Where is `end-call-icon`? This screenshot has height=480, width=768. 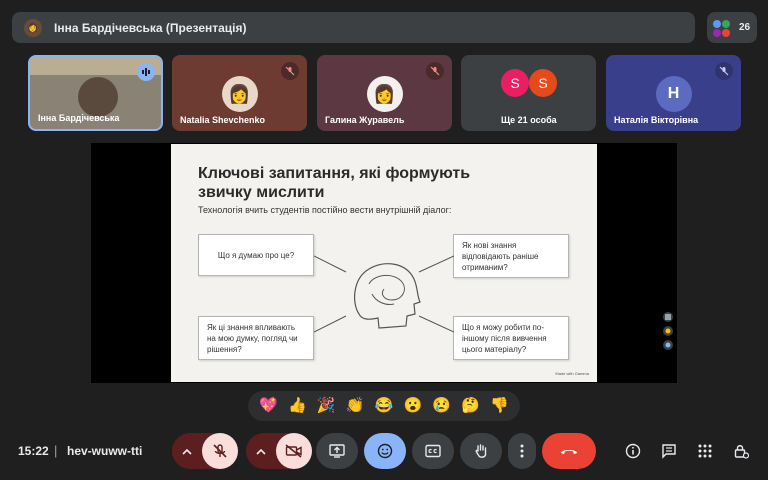
end-call-icon is located at coordinates (569, 452).